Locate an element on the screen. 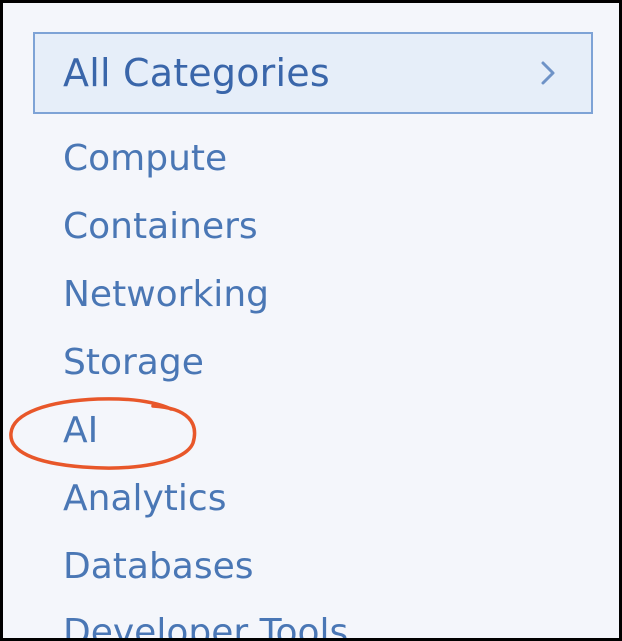  category-item-networking: Networking is located at coordinates (166, 295).